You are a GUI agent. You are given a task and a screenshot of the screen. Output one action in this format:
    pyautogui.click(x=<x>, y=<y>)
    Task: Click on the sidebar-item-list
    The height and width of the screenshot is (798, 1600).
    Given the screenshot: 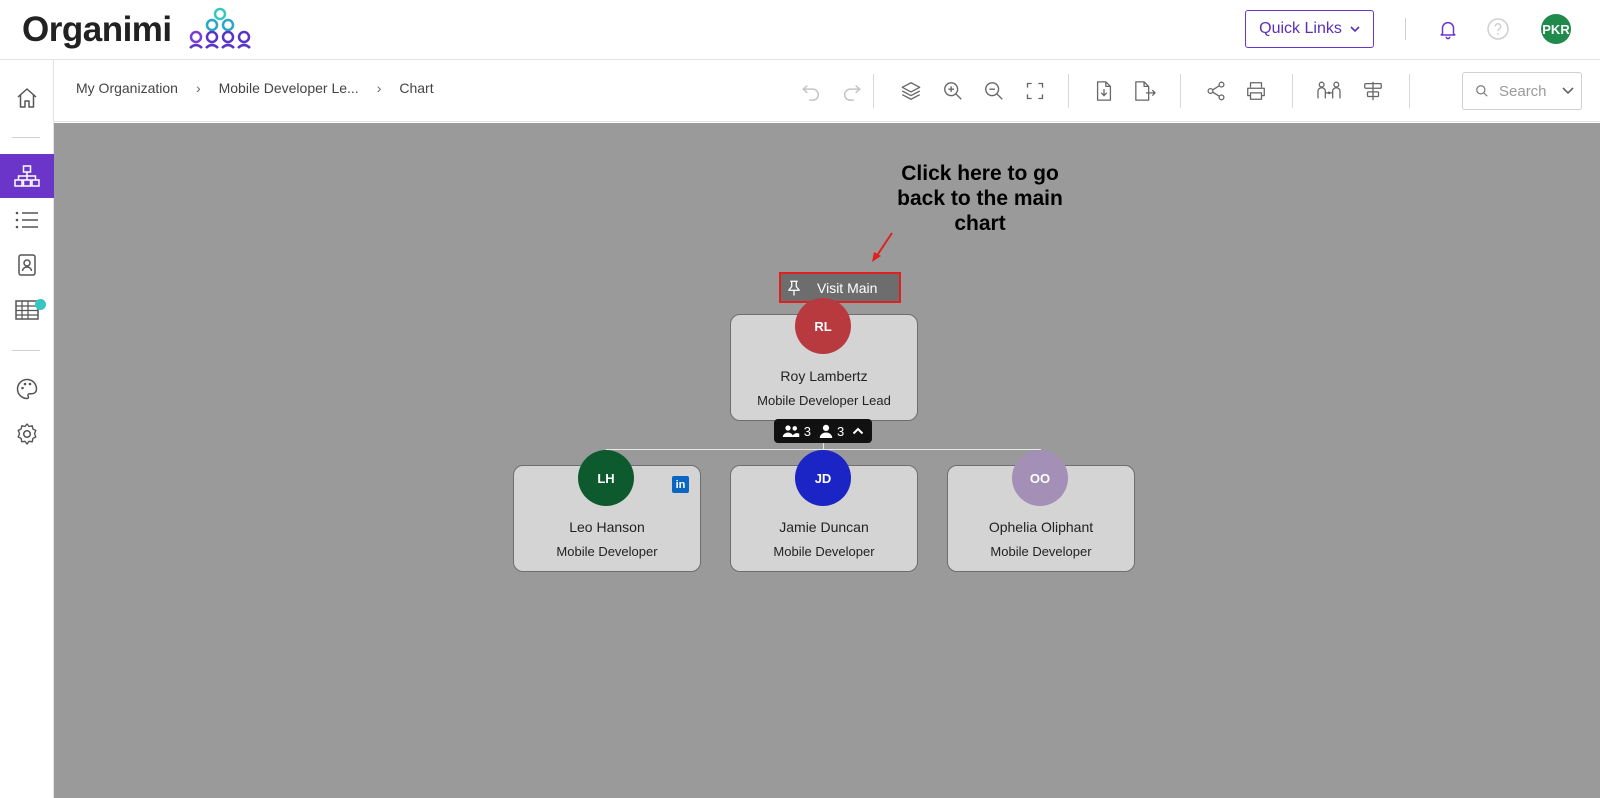 What is the action you would take?
    pyautogui.click(x=27, y=220)
    